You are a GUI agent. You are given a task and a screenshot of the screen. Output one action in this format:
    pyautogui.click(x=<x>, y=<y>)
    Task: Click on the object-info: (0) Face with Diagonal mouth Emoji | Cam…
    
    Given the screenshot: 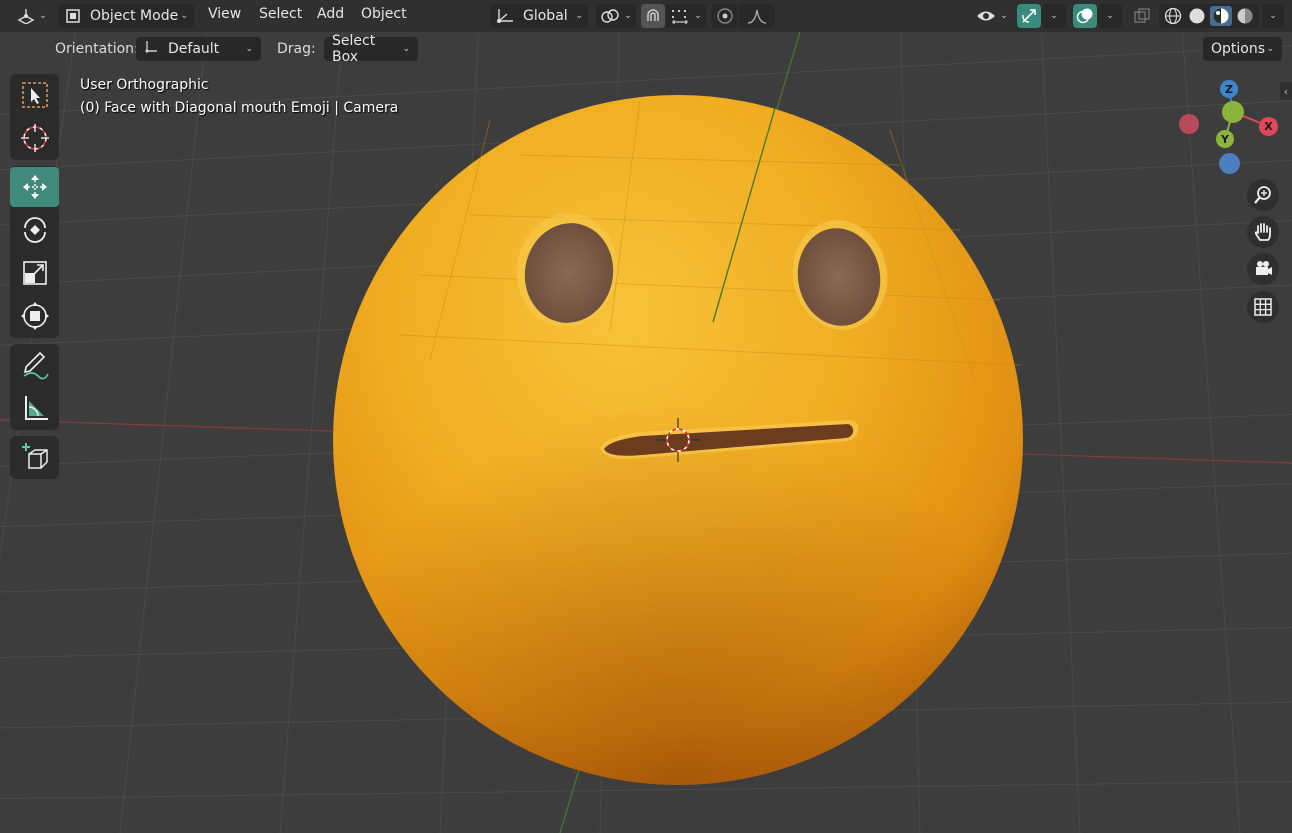 What is the action you would take?
    pyautogui.click(x=239, y=108)
    